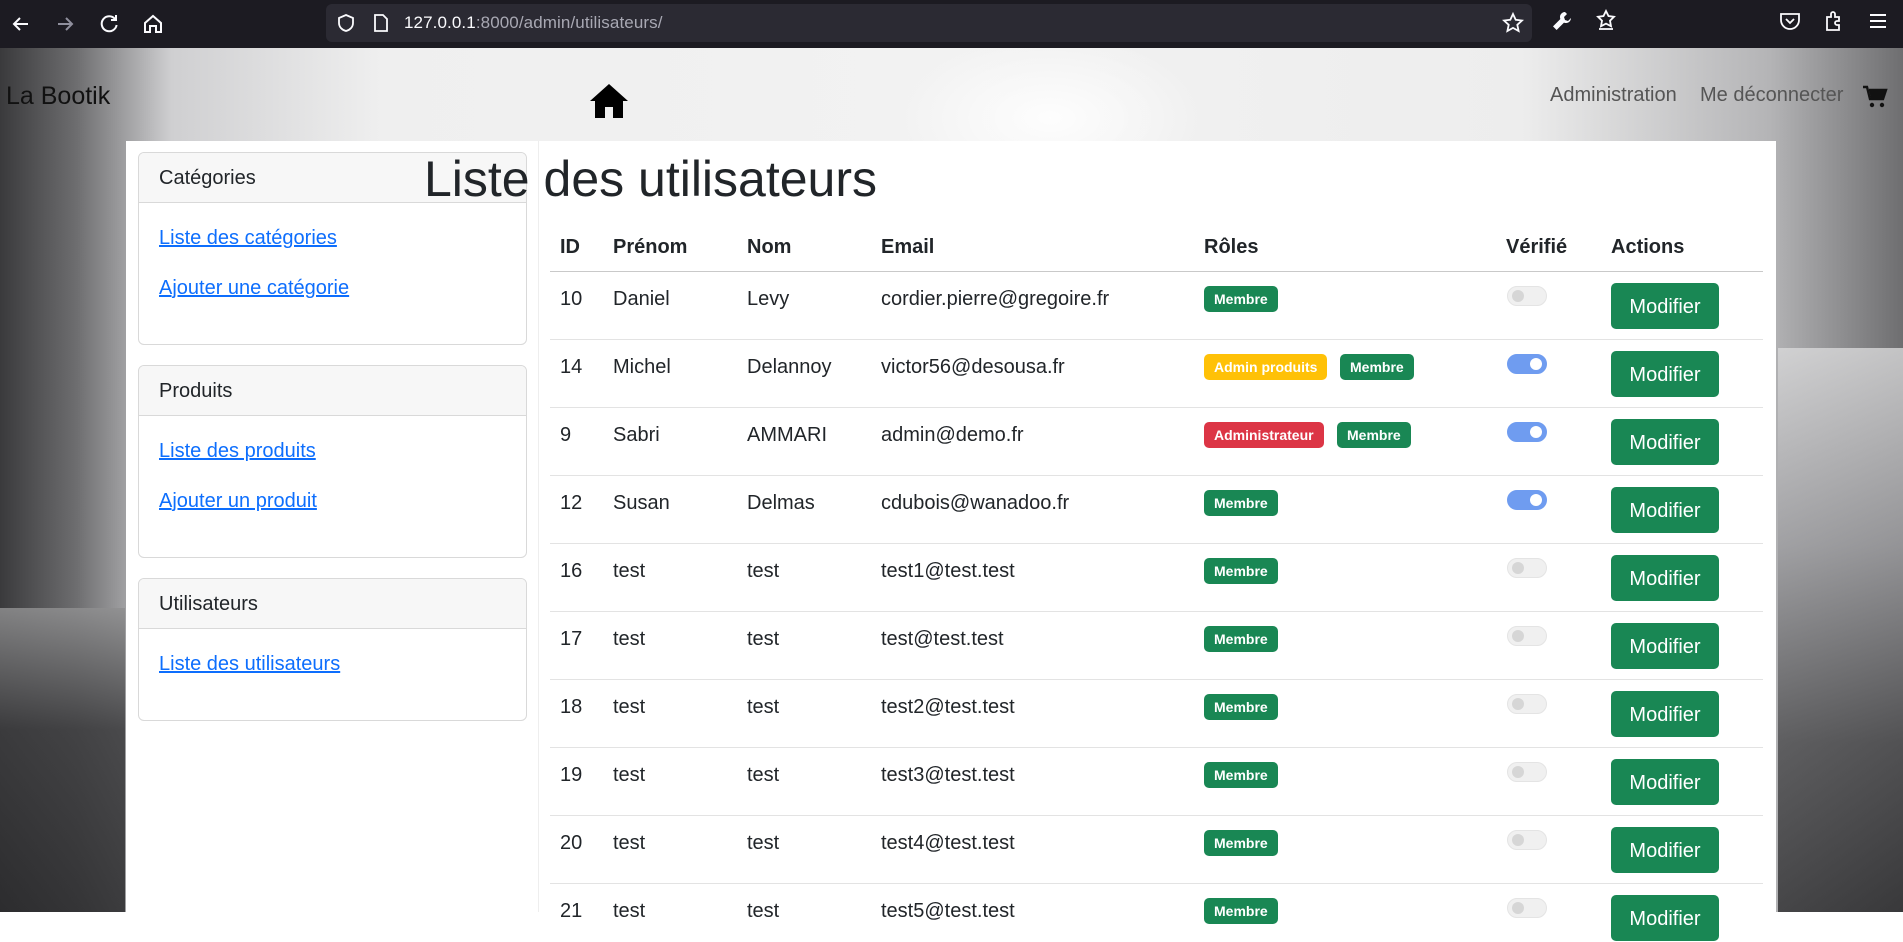 The height and width of the screenshot is (942, 1903). I want to click on cell-email: cordier.pierre@gregoire.fr, so click(995, 299).